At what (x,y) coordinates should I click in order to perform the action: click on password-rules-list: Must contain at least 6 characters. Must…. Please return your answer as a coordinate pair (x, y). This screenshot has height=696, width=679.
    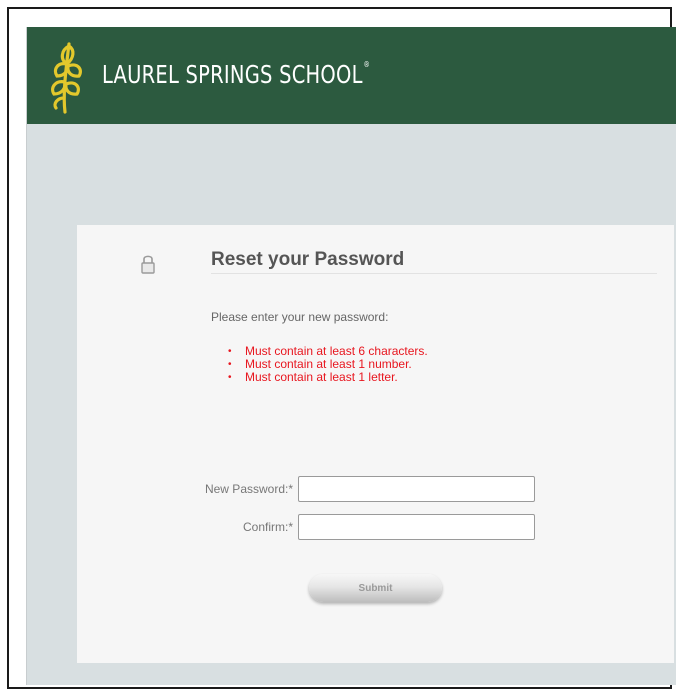
    Looking at the image, I should click on (327, 365).